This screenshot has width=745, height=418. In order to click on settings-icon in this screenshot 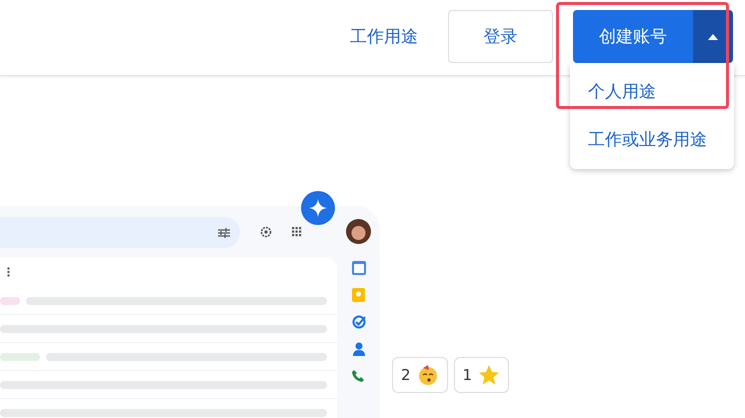, I will do `click(266, 232)`.